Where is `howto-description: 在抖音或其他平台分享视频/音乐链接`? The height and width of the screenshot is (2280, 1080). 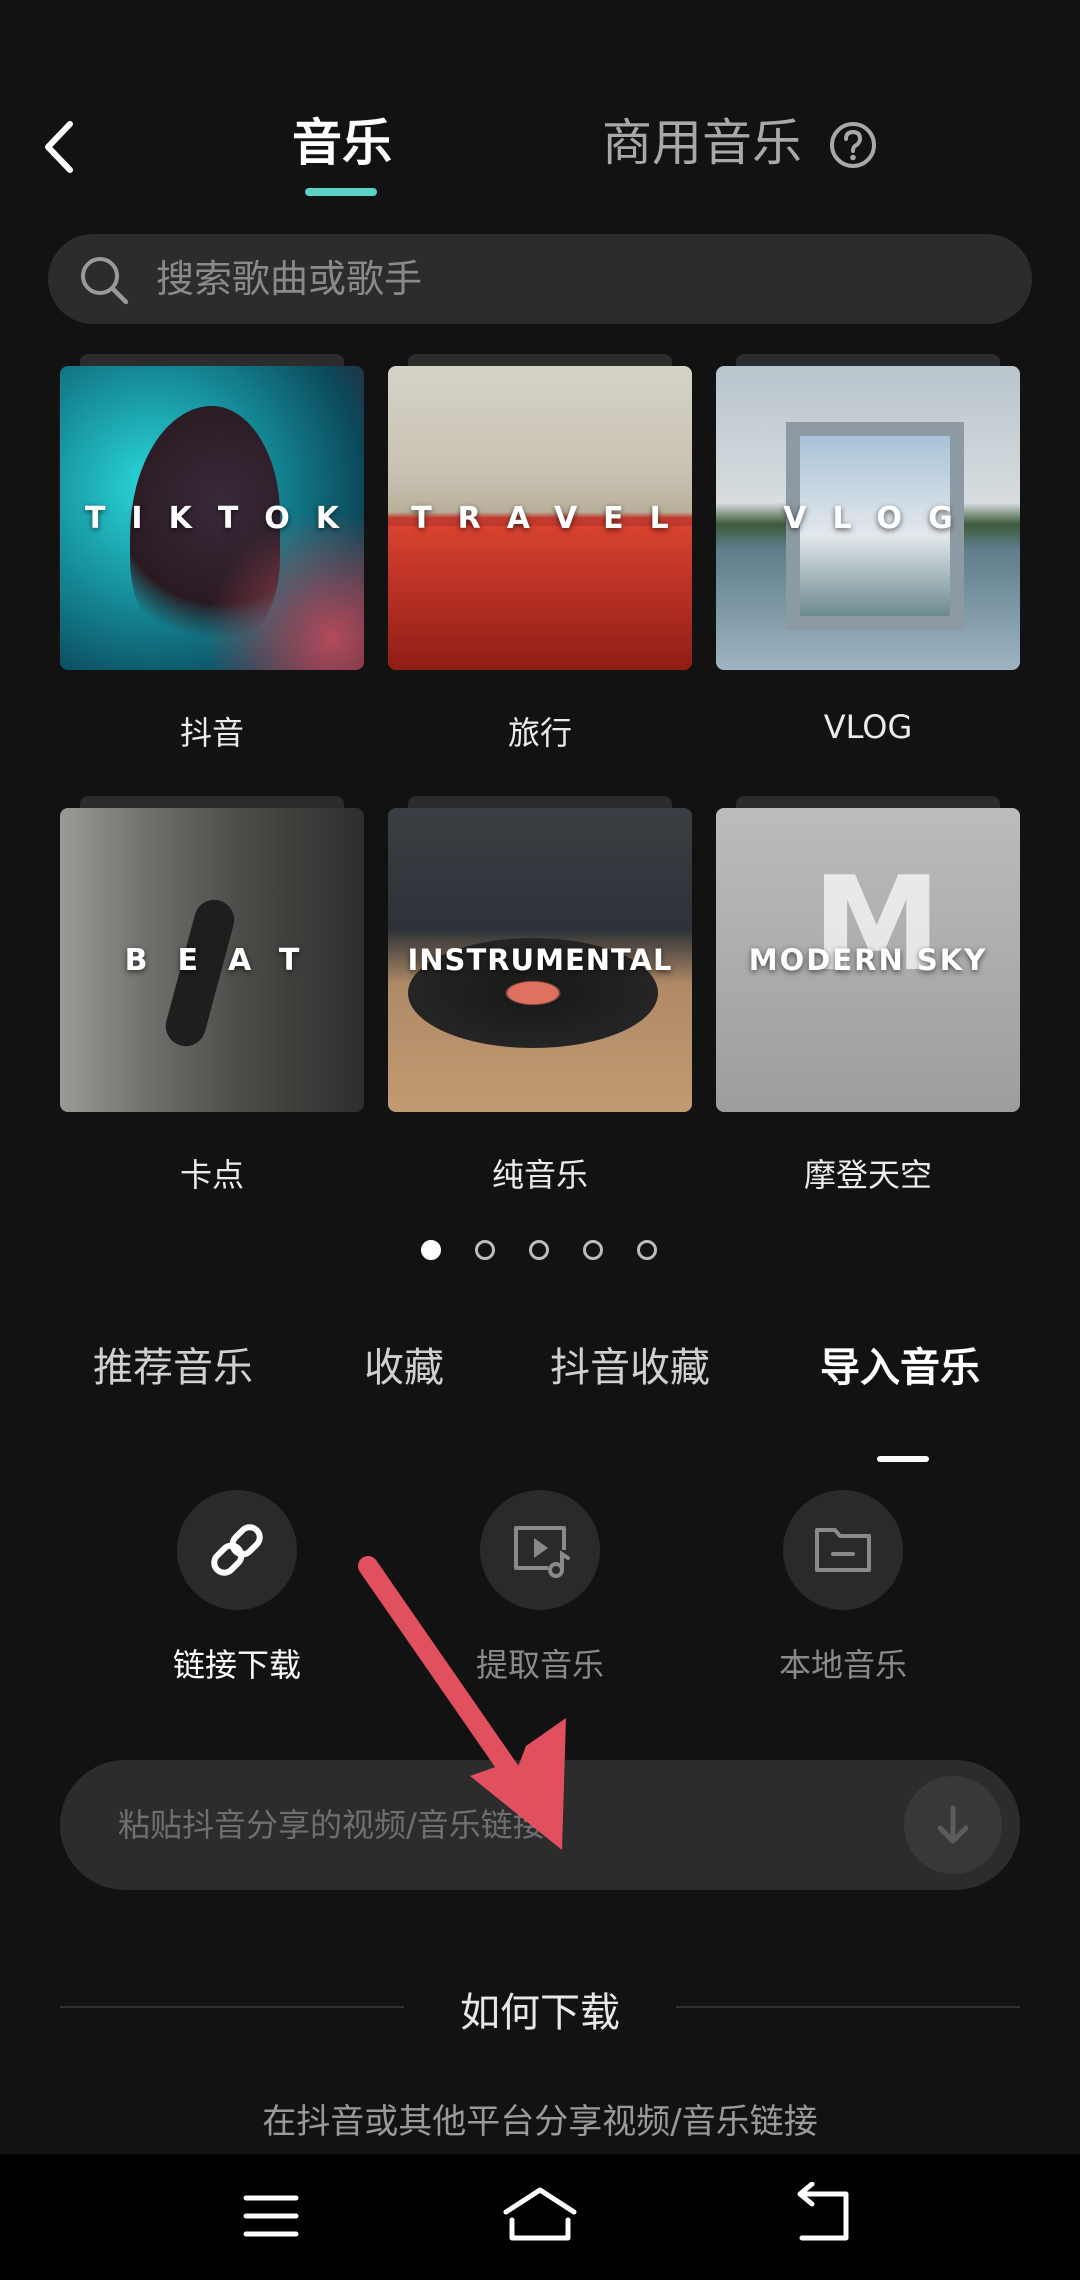
howto-description: 在抖音或其他平台分享视频/音乐链接 is located at coordinates (540, 2122).